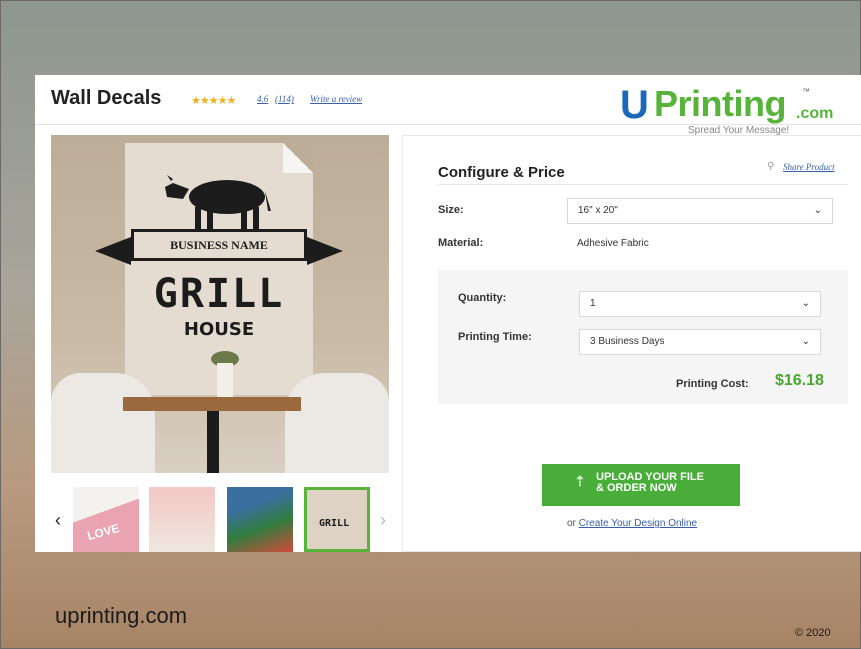 This screenshot has height=649, width=861. What do you see at coordinates (700, 342) in the screenshot?
I see `printing-time-select: 3 Business Days ⌄` at bounding box center [700, 342].